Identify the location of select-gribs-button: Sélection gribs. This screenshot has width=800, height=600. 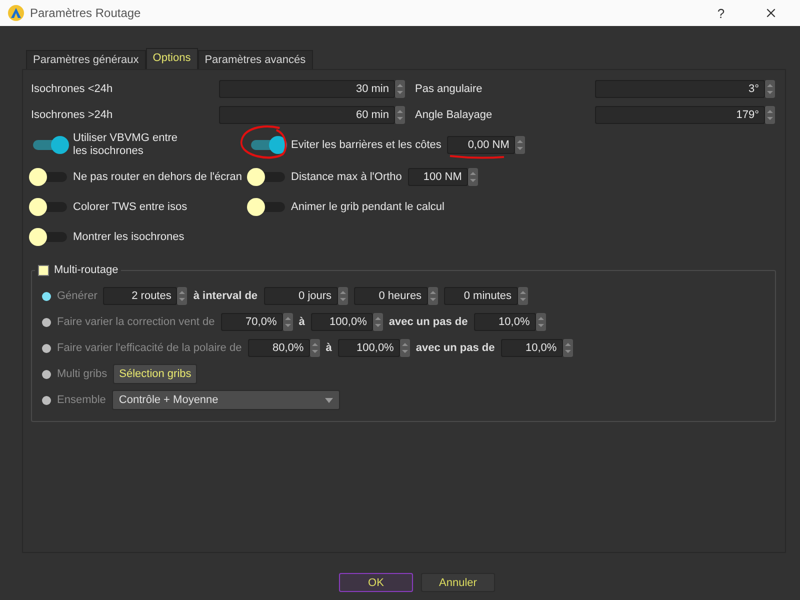
(155, 374).